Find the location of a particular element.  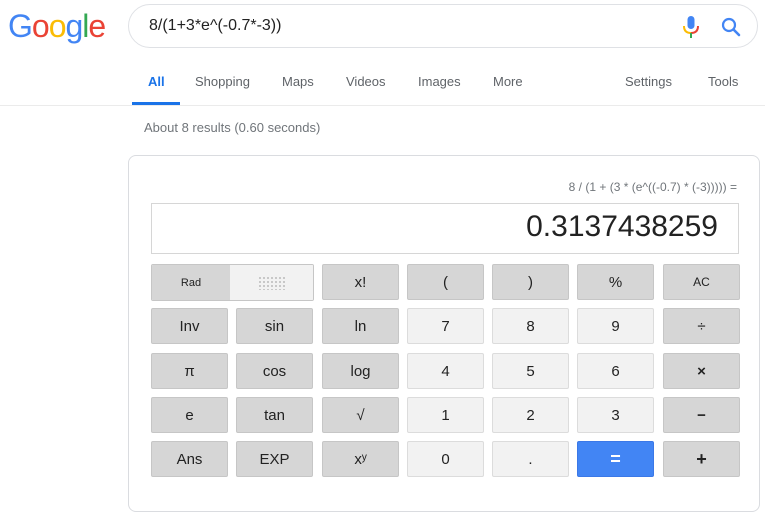

pi-button: π is located at coordinates (189, 371).